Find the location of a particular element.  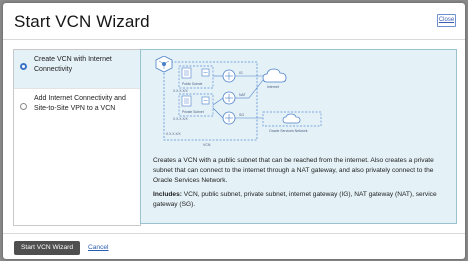

option-create-vcn-internet: Create VCN with Internet Connectivity is located at coordinates (77, 69).